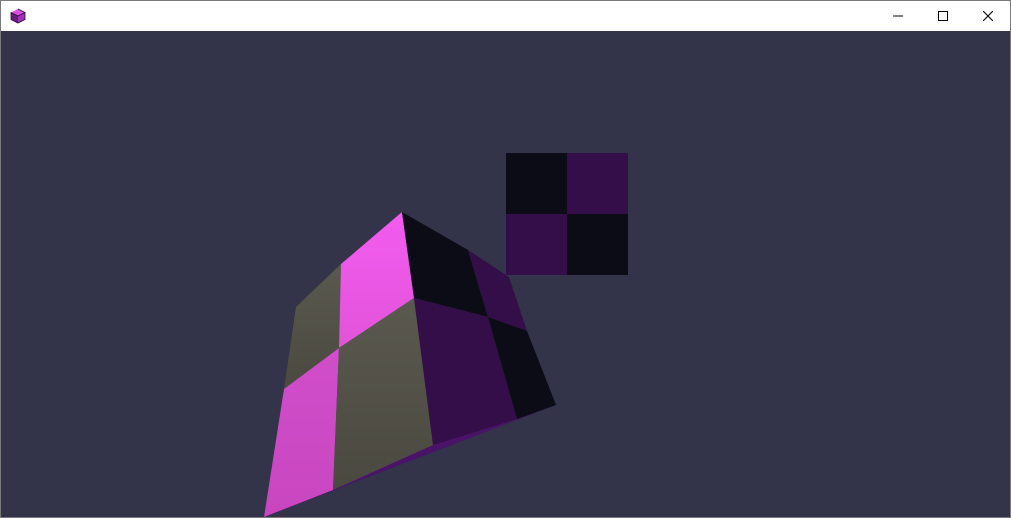 The width and height of the screenshot is (1011, 518). I want to click on maximize-icon, so click(943, 16).